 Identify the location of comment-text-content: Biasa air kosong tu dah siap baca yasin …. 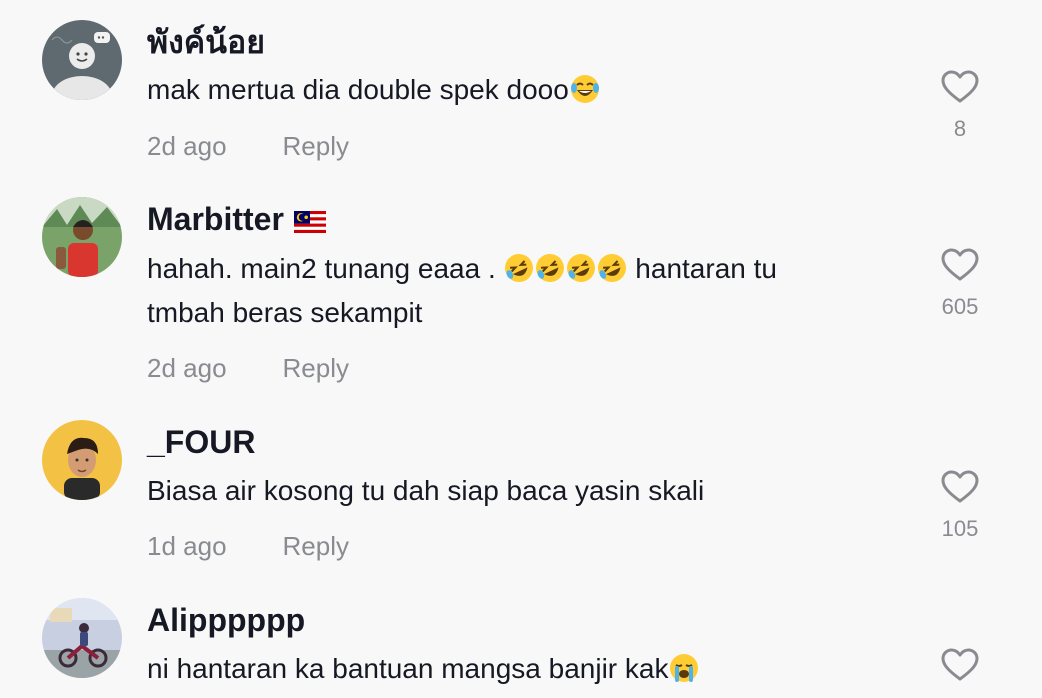
(426, 490).